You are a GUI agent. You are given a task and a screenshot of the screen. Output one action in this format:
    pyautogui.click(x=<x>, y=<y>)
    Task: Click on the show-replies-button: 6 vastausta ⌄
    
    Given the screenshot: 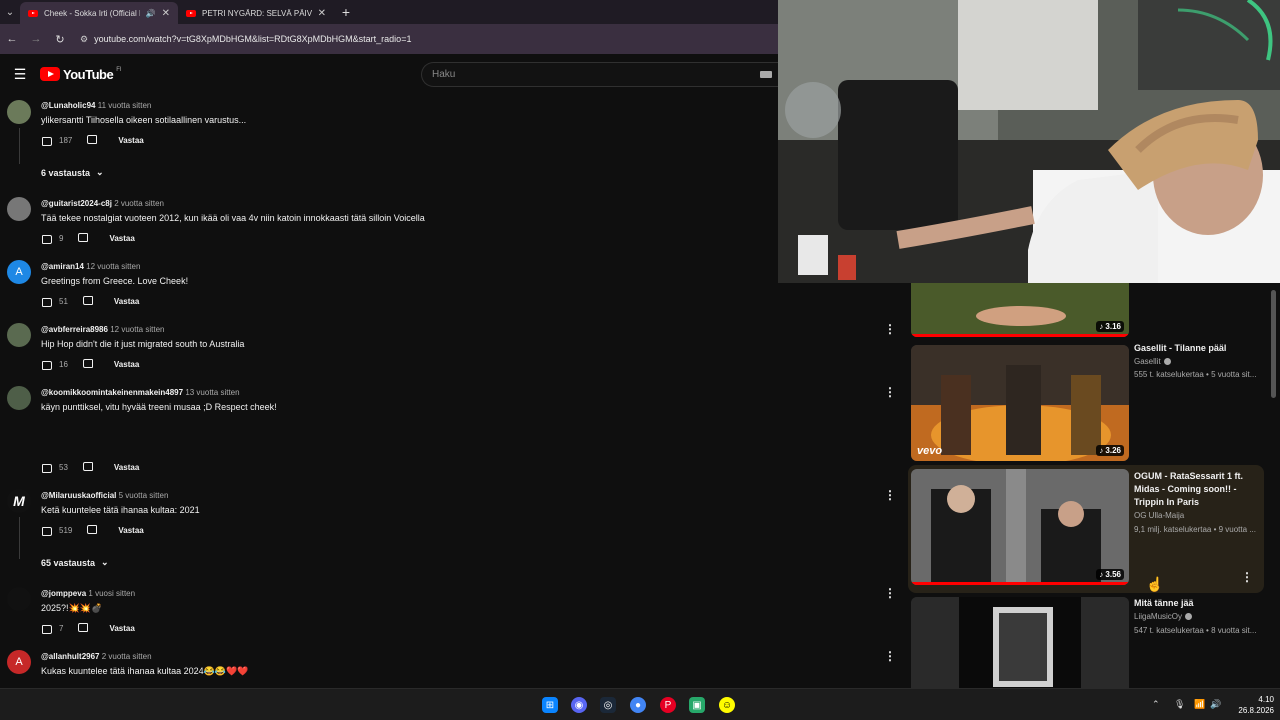 What is the action you would take?
    pyautogui.click(x=72, y=172)
    